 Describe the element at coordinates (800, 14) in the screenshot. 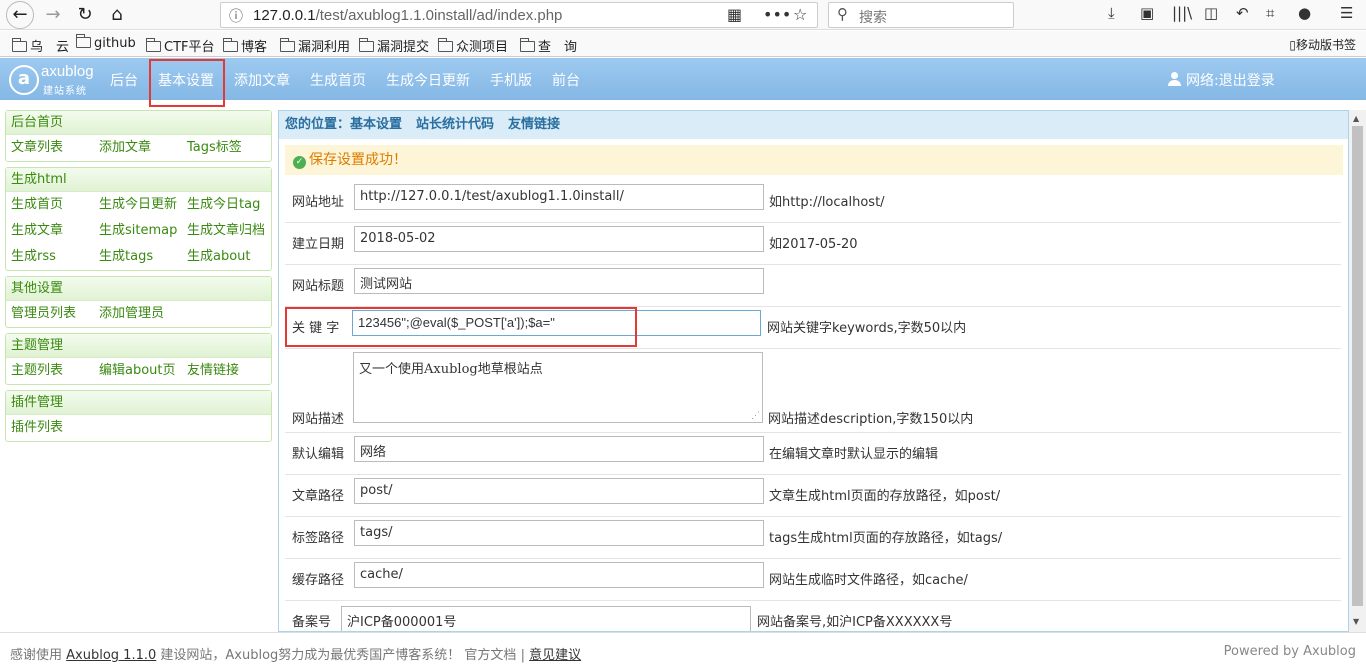

I see `bookmark-star-icon: ☆` at that location.